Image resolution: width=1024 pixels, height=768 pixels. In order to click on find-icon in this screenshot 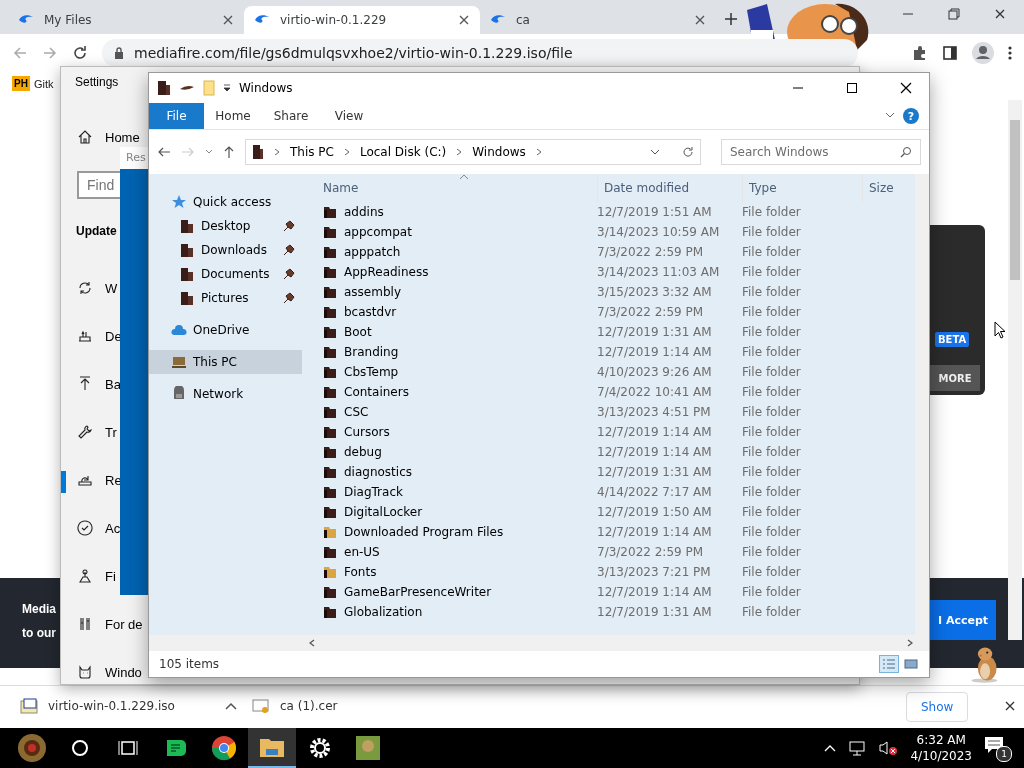, I will do `click(85, 576)`.